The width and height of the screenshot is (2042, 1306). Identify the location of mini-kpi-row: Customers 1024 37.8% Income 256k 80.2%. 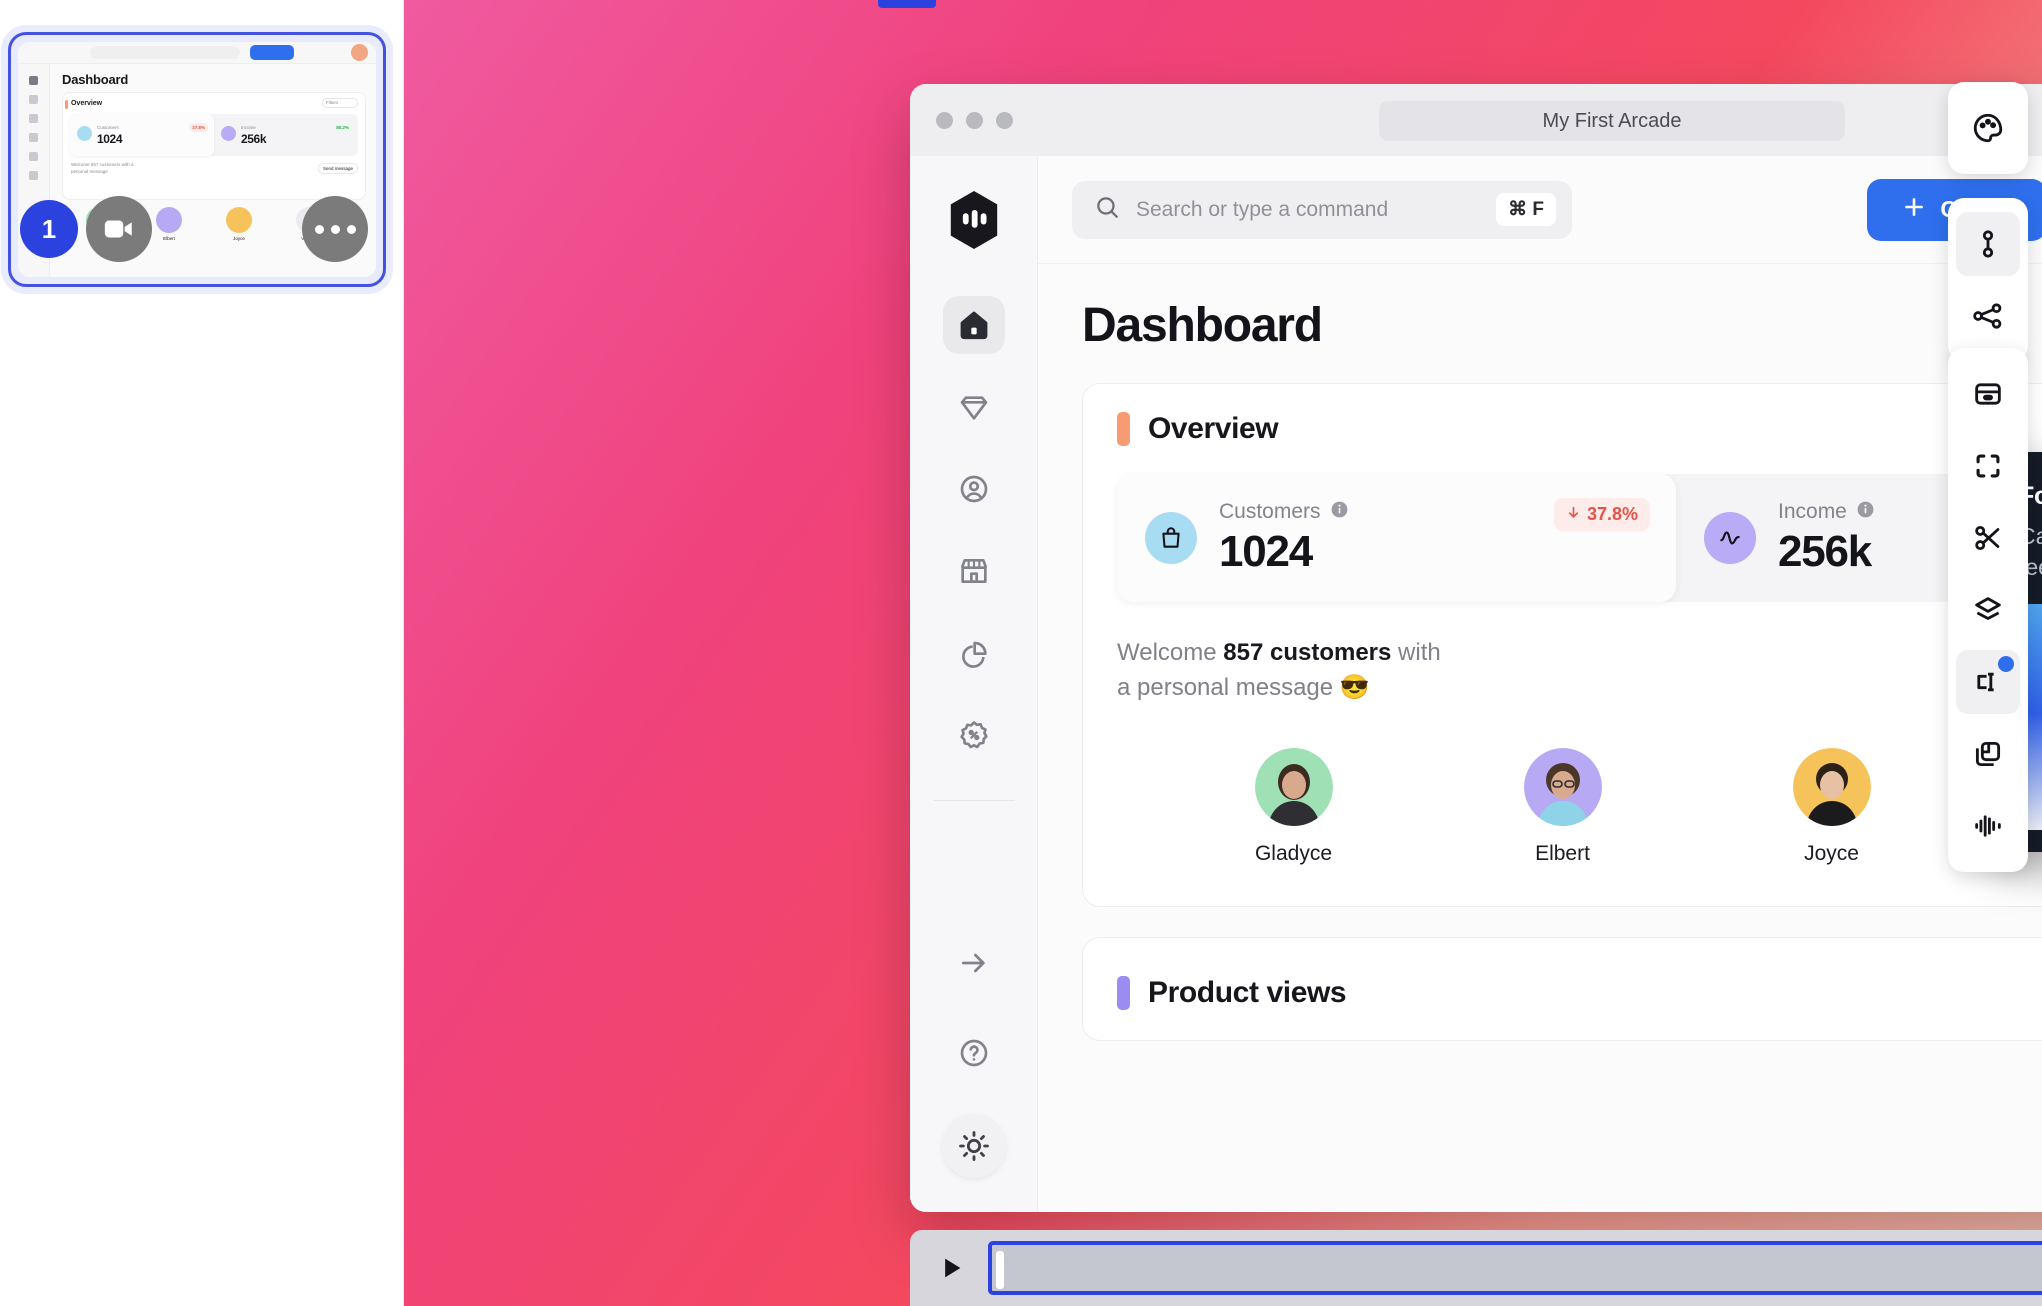
(214, 135).